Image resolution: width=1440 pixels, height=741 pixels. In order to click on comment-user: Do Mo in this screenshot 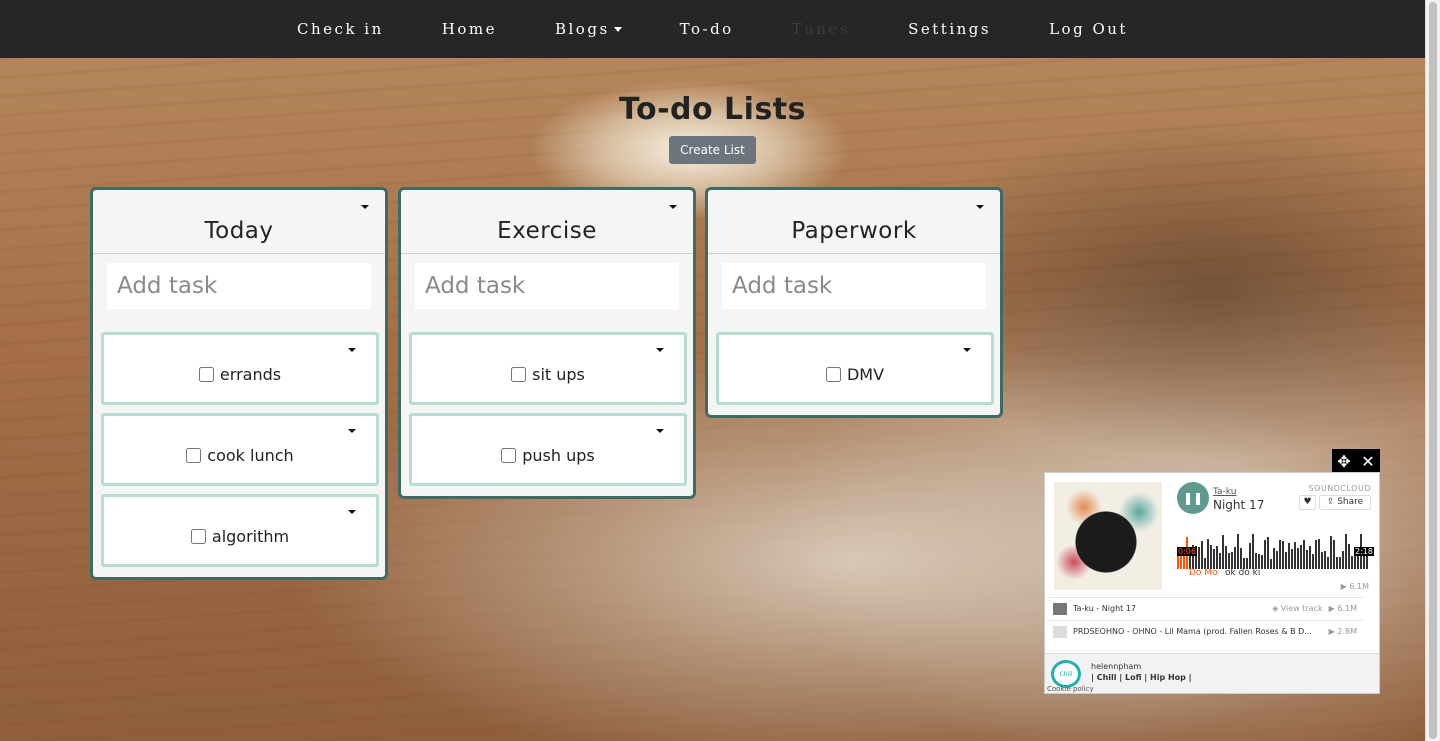, I will do `click(1203, 573)`.